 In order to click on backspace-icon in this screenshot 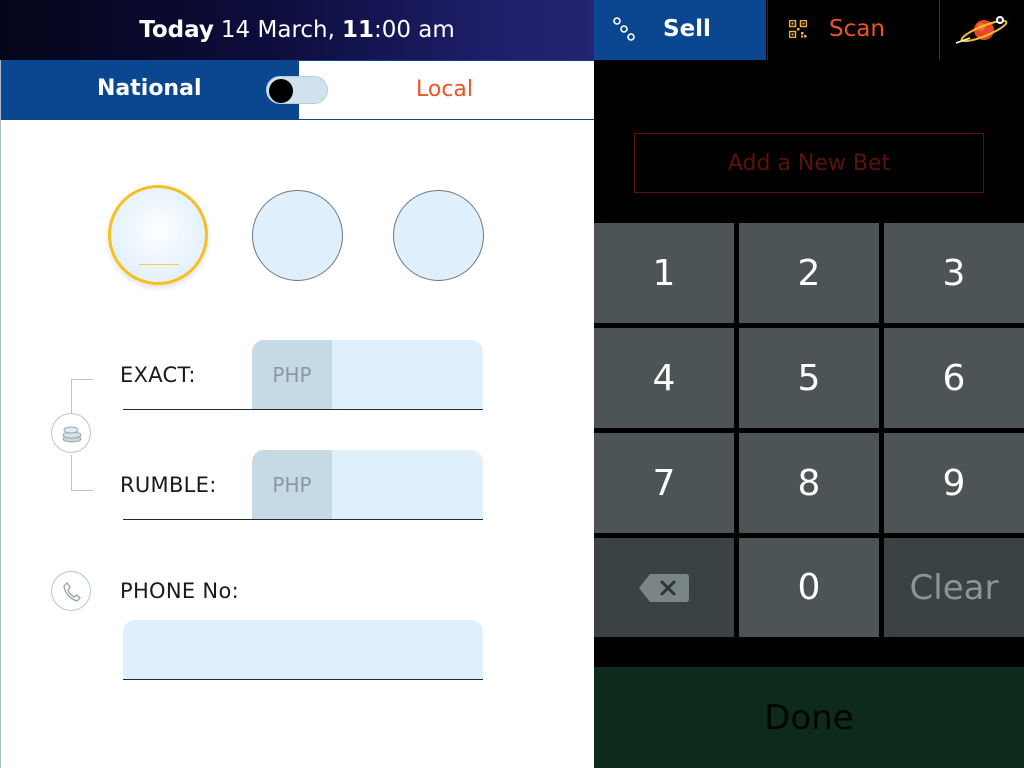, I will do `click(664, 587)`.